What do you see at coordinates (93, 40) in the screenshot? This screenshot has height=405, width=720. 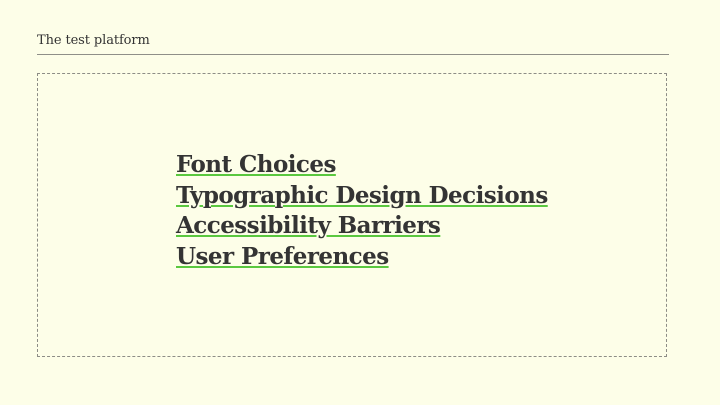 I see `site-title: The test platform` at bounding box center [93, 40].